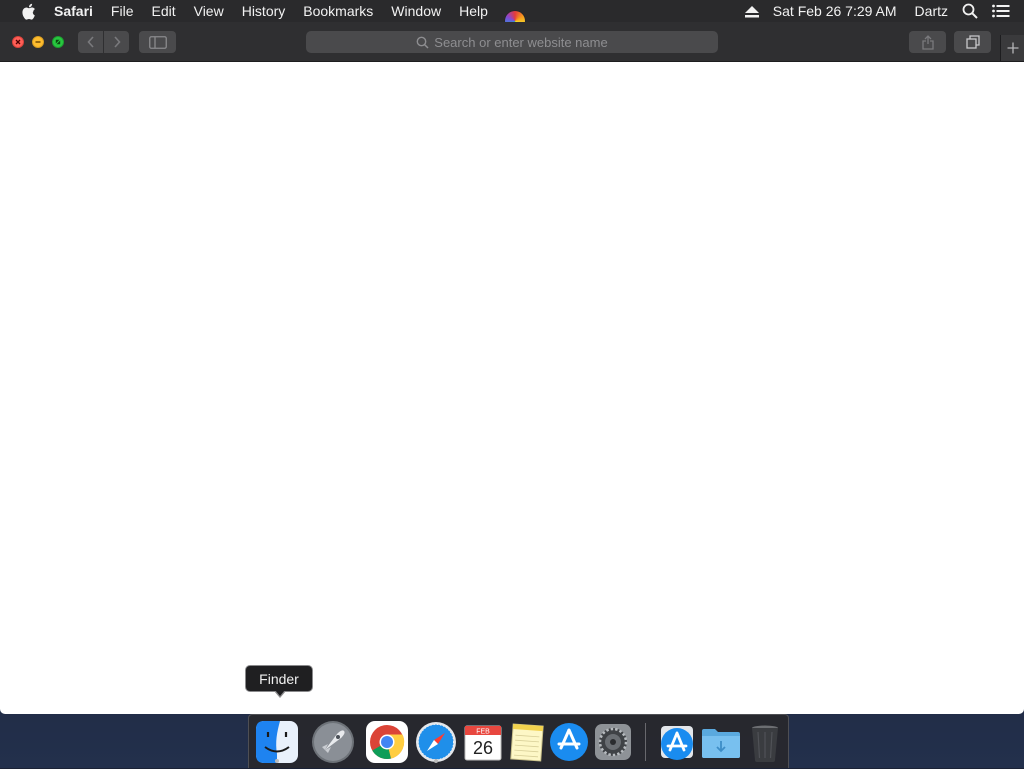  I want to click on menu-view: View, so click(209, 11).